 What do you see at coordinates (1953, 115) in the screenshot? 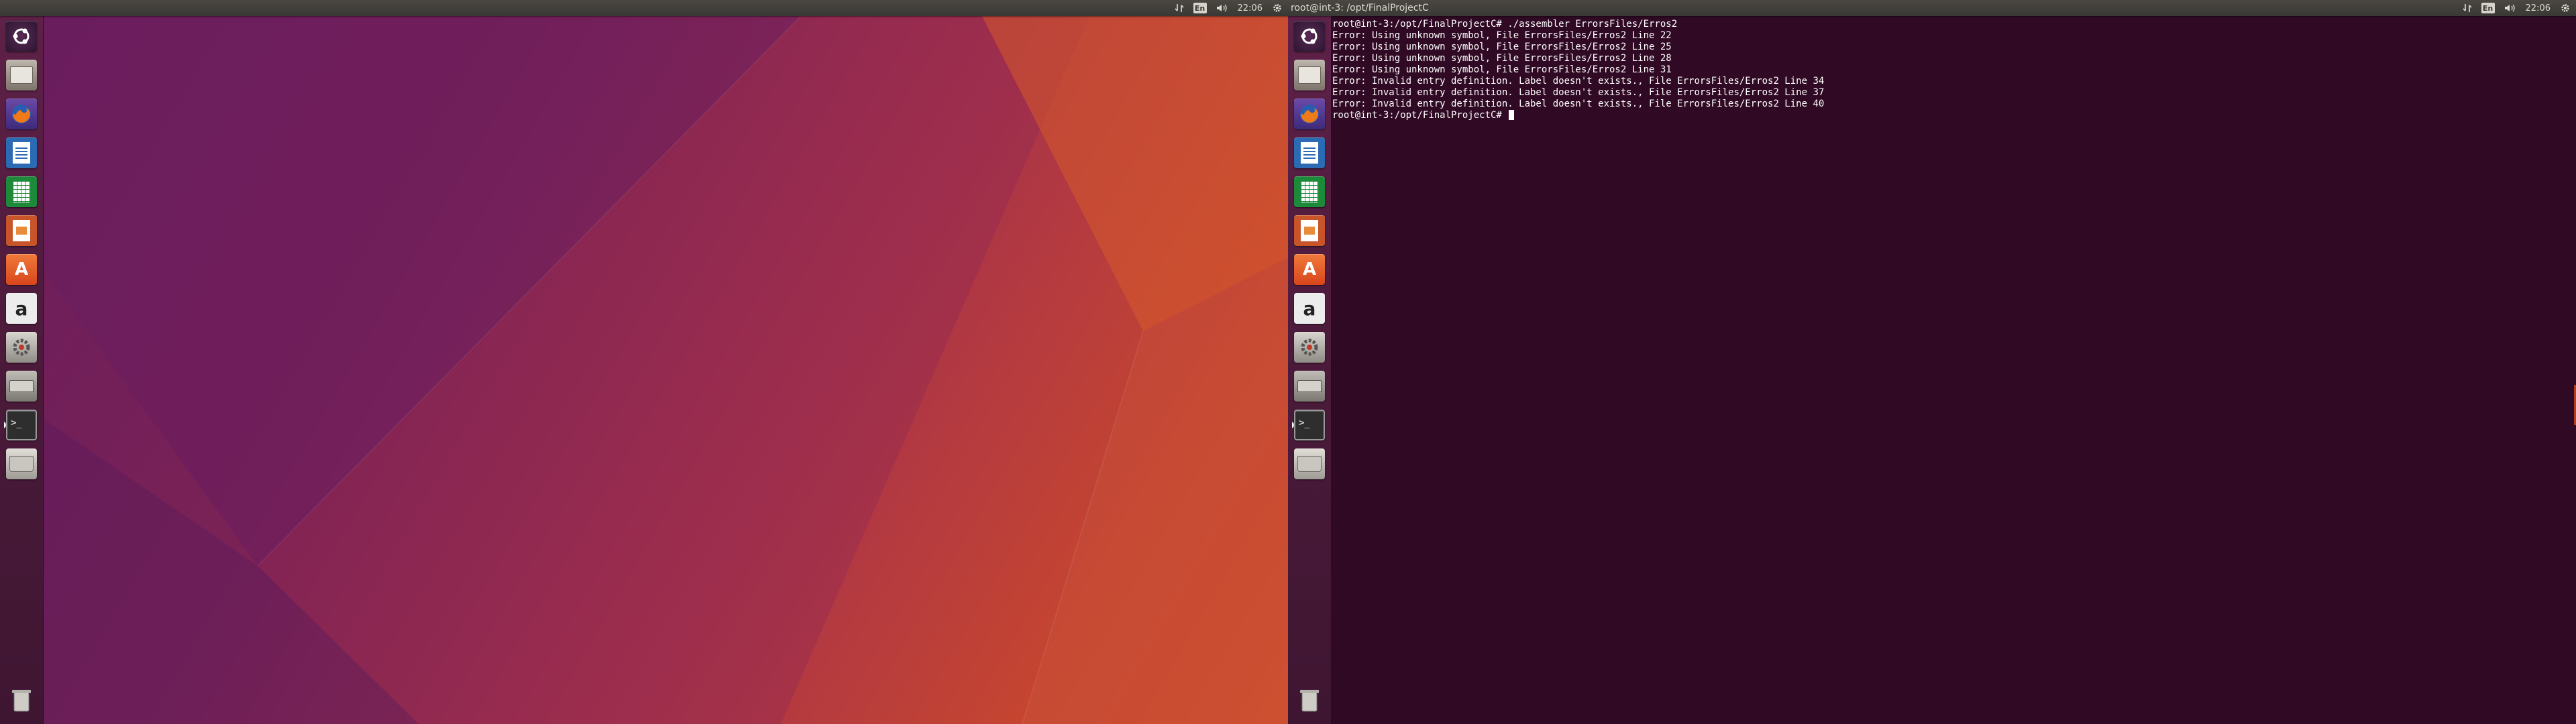
I see `terminal-prompt-line: root@int-3:/opt/FinalProjectC#` at bounding box center [1953, 115].